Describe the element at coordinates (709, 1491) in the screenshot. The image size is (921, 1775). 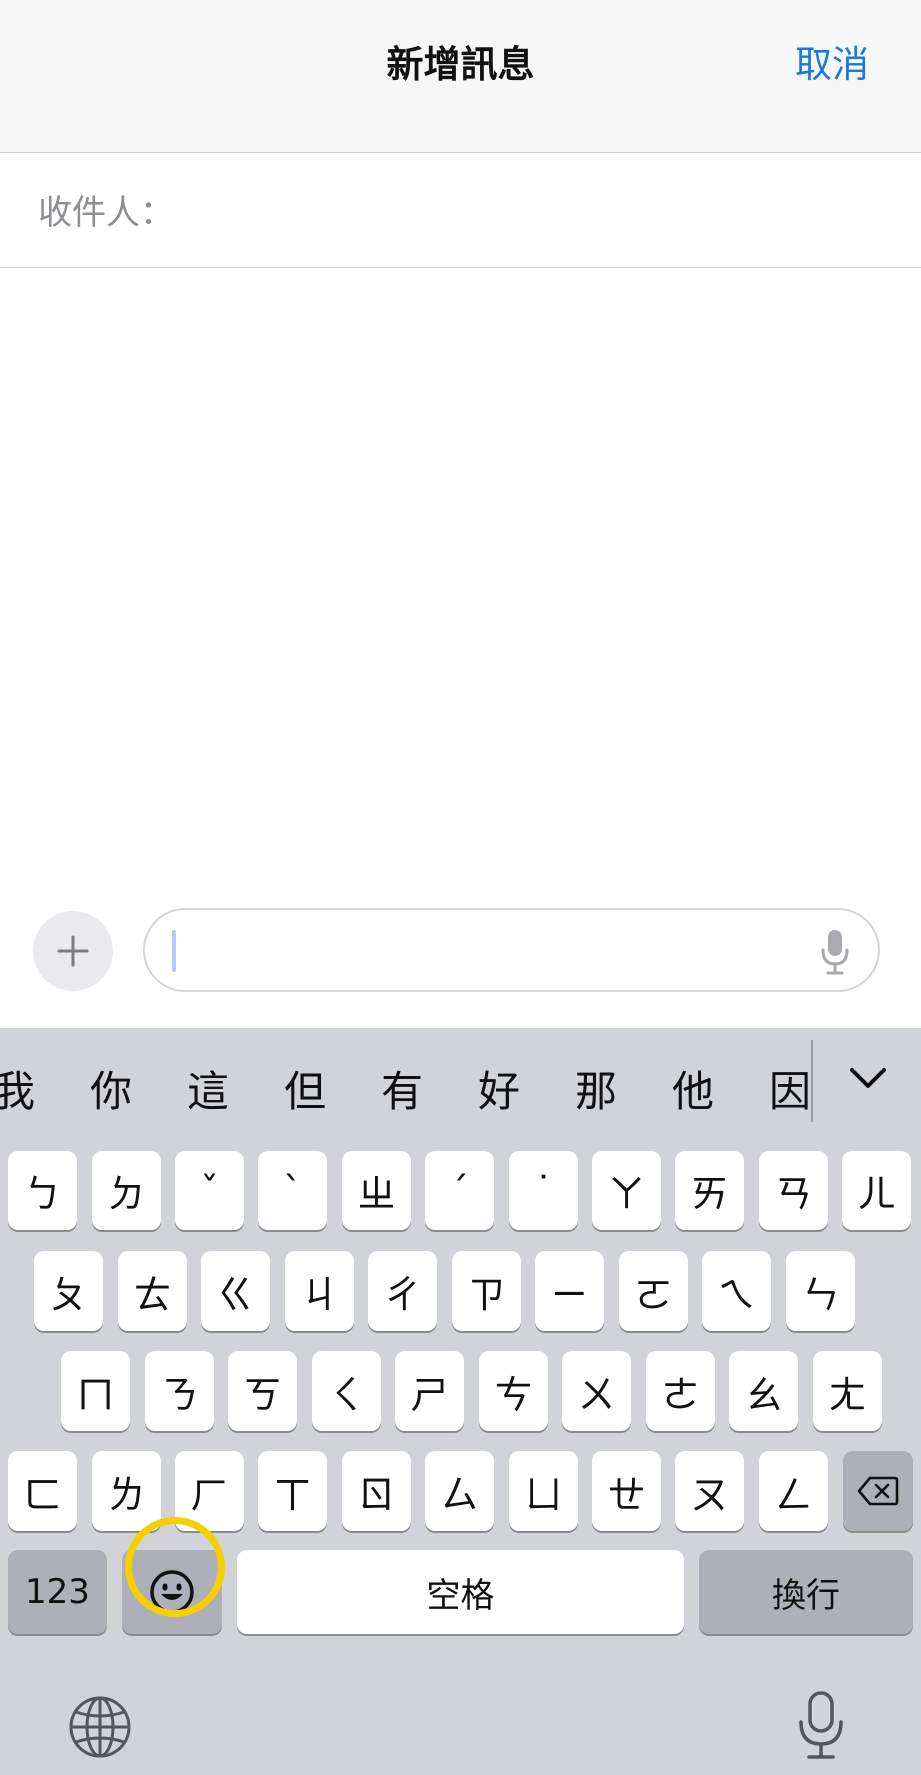
I see `key-bopomofo: ㄡ` at that location.